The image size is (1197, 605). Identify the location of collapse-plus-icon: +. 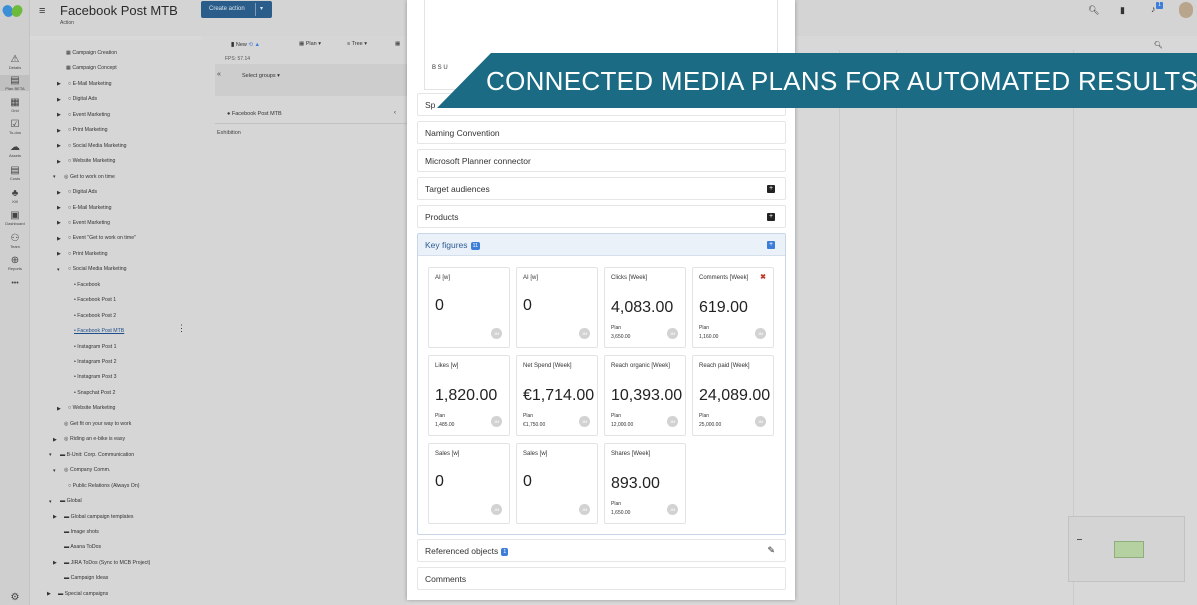
(771, 245).